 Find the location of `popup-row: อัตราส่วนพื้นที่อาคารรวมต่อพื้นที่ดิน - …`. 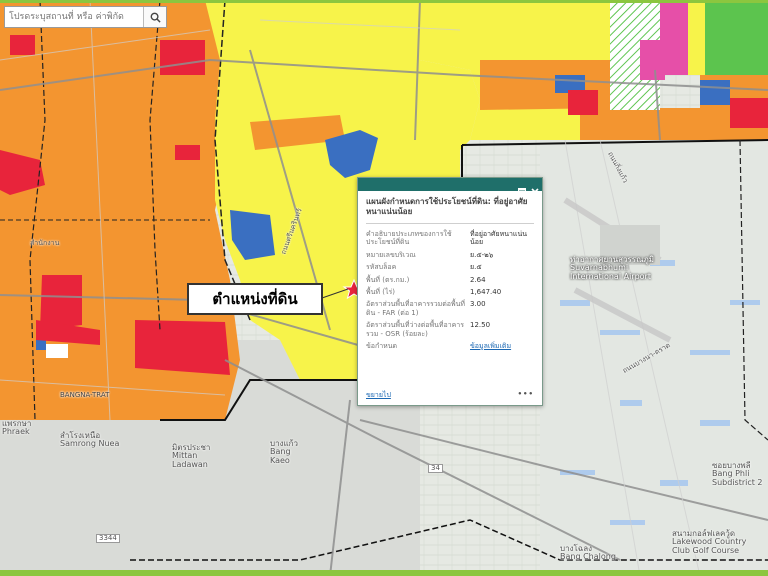

popup-row: อัตราส่วนพื้นที่อาคารรวมต่อพื้นที่ดิน - … is located at coordinates (450, 308).